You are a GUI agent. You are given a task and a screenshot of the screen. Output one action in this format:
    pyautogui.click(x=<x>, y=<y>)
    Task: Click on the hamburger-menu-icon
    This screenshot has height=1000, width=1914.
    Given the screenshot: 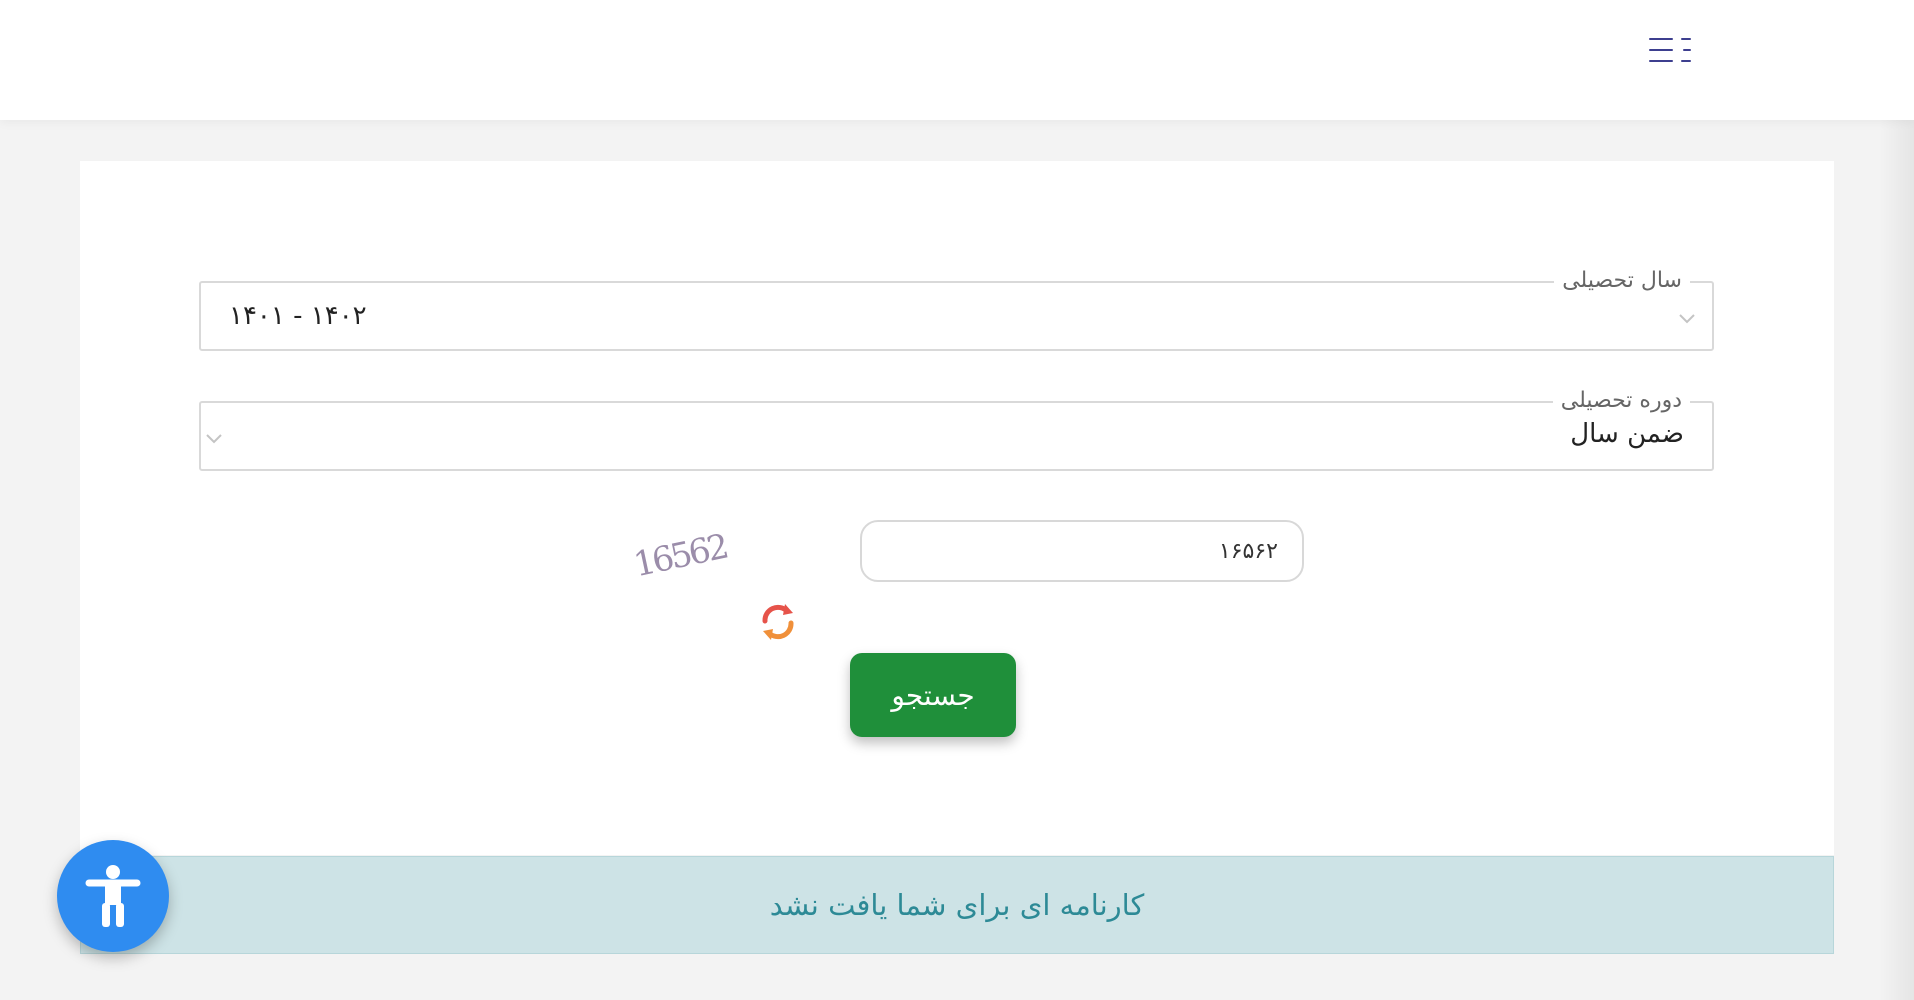 What is the action you would take?
    pyautogui.click(x=1670, y=50)
    